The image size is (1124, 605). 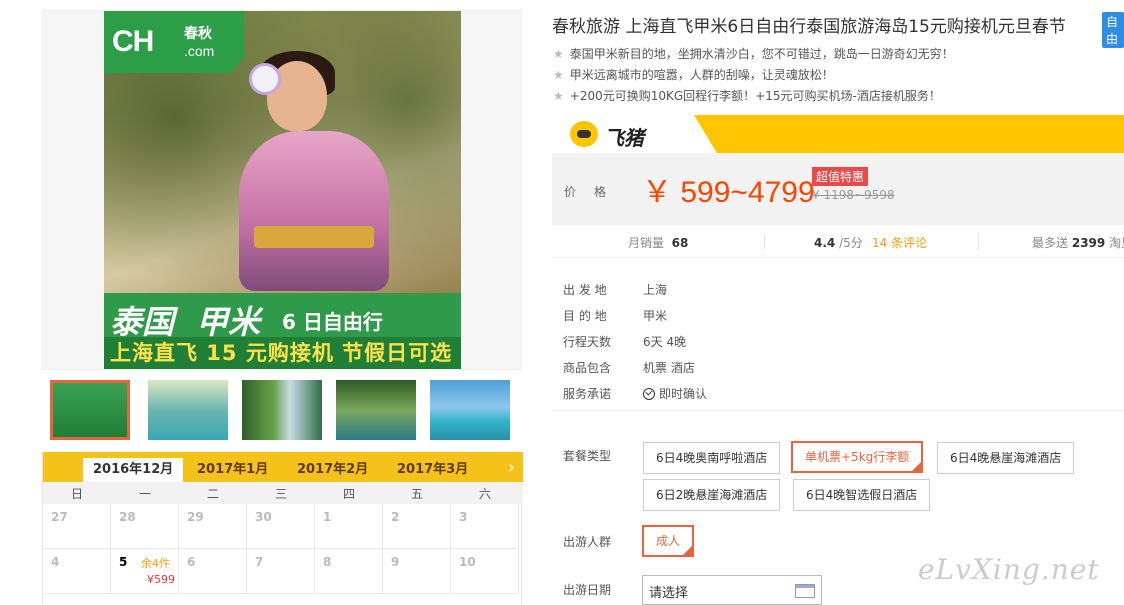 I want to click on service-row: 服务承诺 即时确认, so click(x=635, y=394).